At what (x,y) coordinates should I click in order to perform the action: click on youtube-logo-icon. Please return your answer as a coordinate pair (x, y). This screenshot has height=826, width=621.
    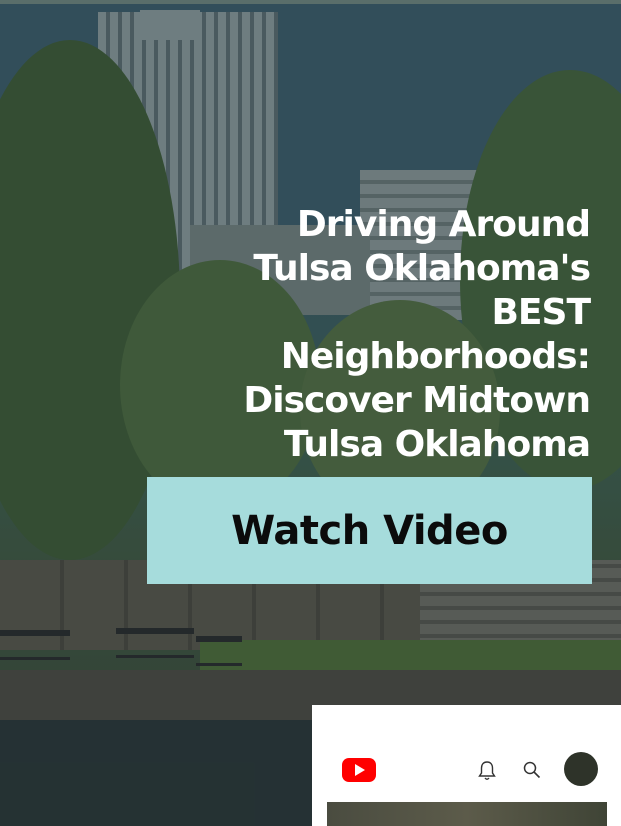
    Looking at the image, I should click on (359, 770).